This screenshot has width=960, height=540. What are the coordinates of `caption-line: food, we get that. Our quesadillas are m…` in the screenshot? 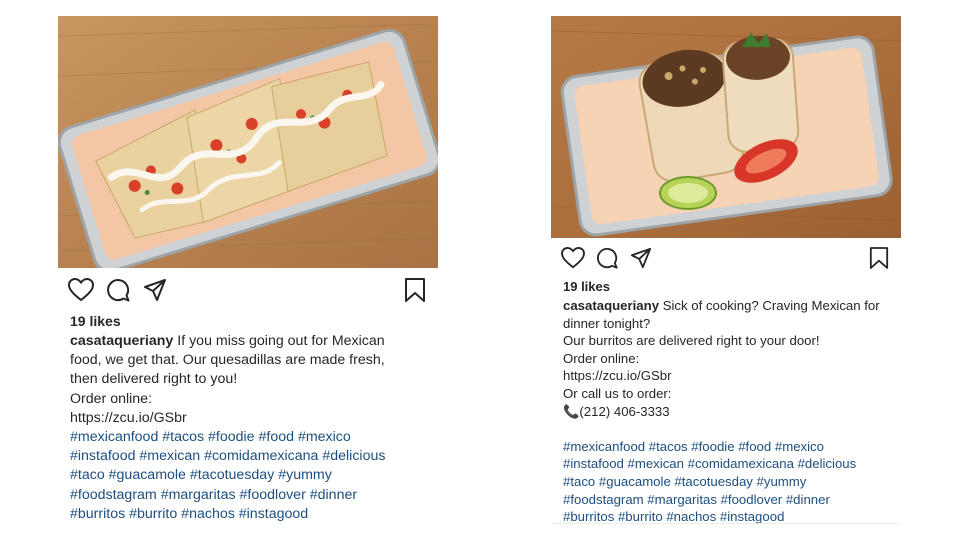 It's located at (227, 360).